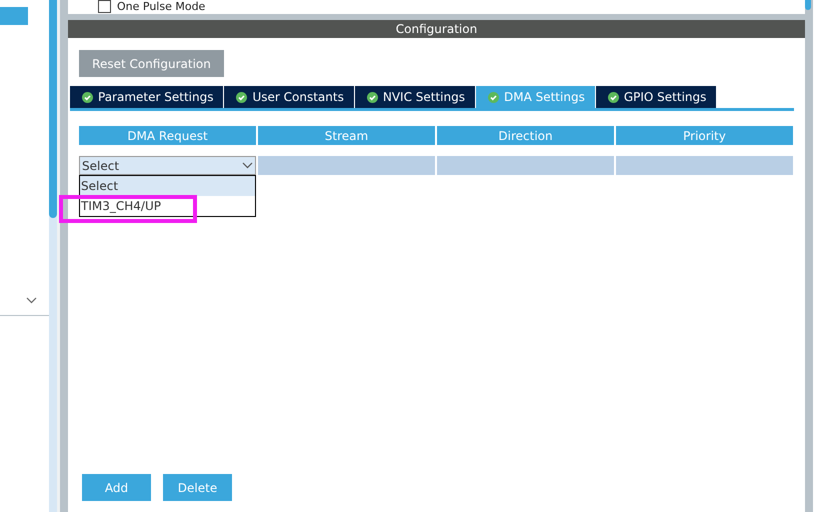  What do you see at coordinates (704, 135) in the screenshot?
I see `column-header: Priority` at bounding box center [704, 135].